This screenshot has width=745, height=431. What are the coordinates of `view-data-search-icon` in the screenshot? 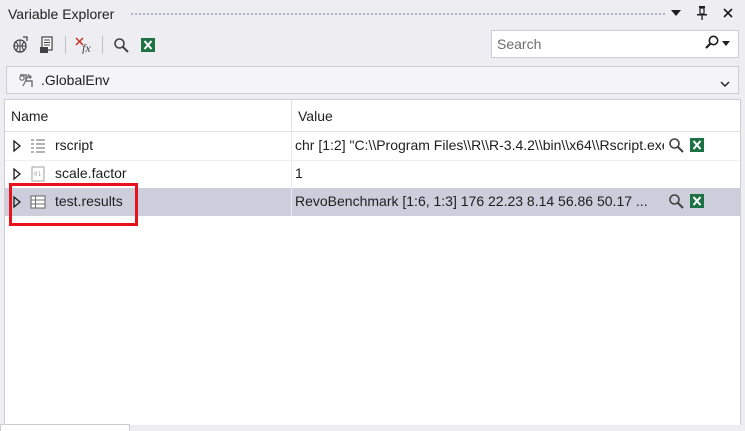 It's located at (121, 45).